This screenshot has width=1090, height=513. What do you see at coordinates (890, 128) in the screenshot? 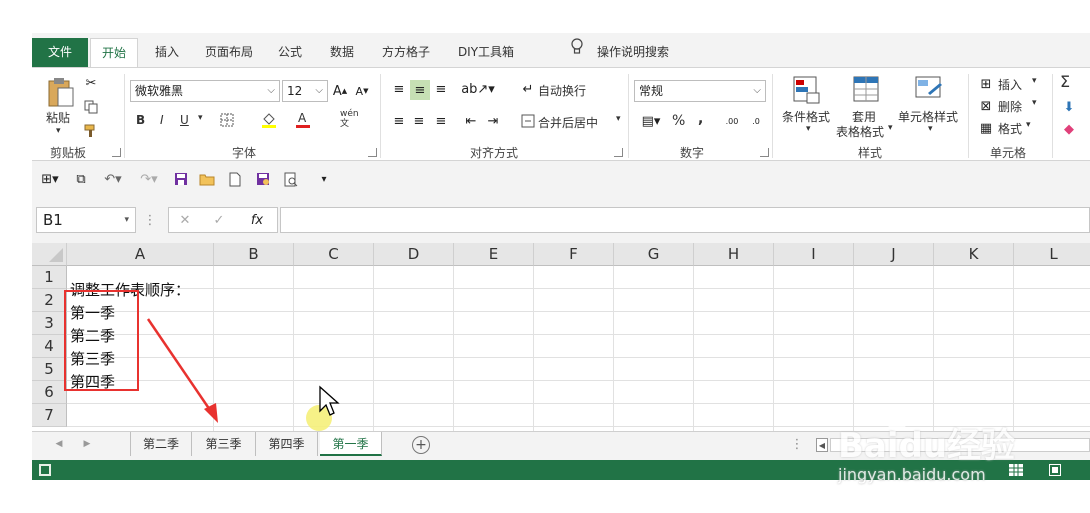
I see `table-format-dropdown-icon: ▾` at bounding box center [890, 128].